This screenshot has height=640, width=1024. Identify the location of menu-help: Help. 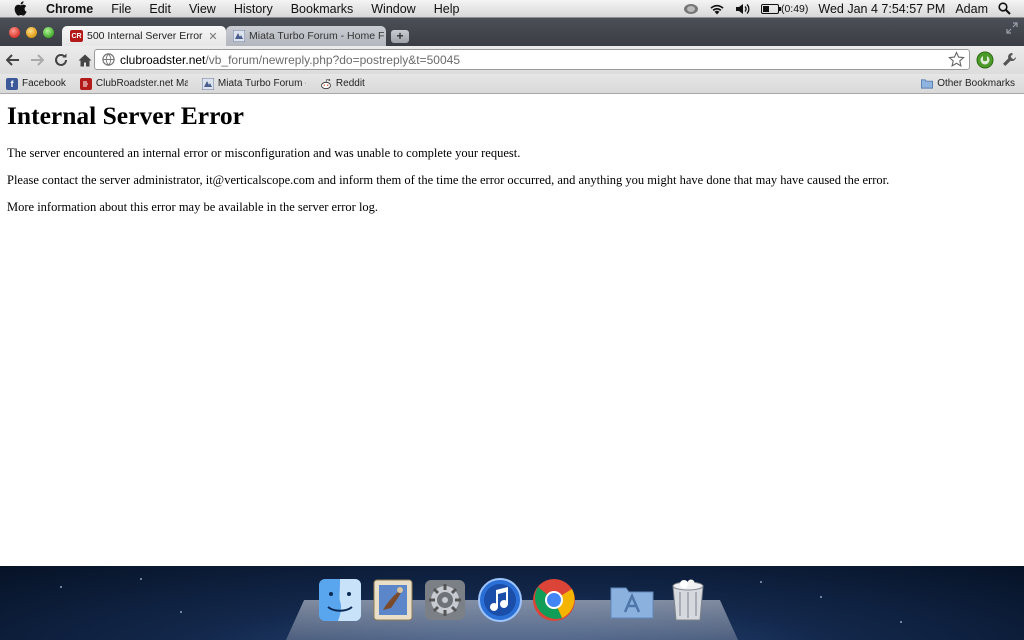
(447, 9).